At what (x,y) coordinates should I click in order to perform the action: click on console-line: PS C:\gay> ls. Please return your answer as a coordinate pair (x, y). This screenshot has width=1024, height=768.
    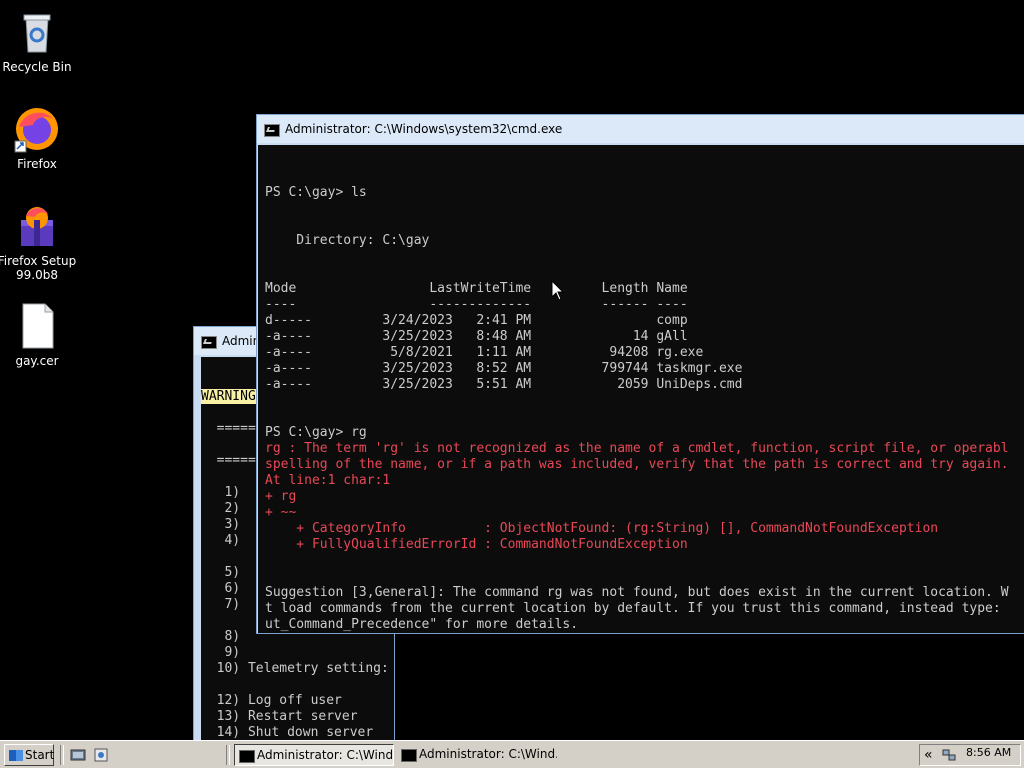
    Looking at the image, I should click on (316, 192).